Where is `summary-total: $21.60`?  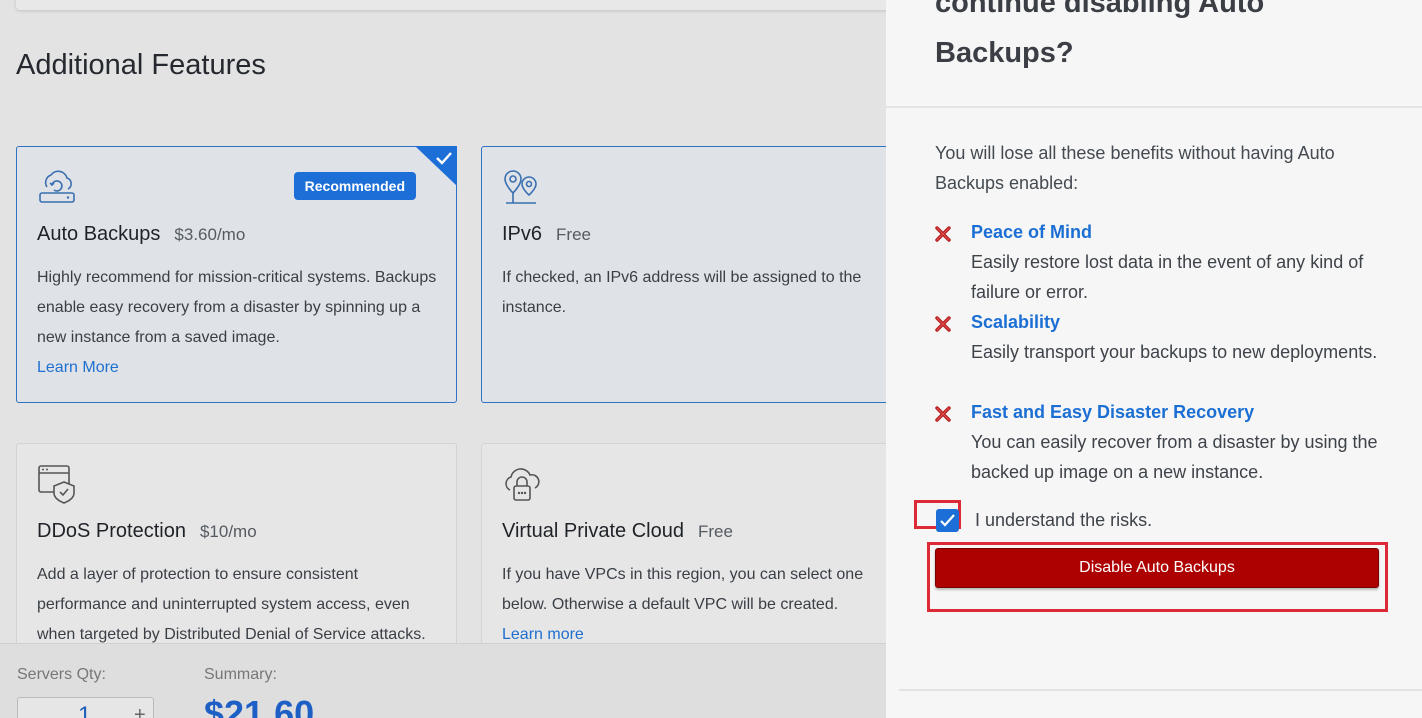 summary-total: $21.60 is located at coordinates (259, 705).